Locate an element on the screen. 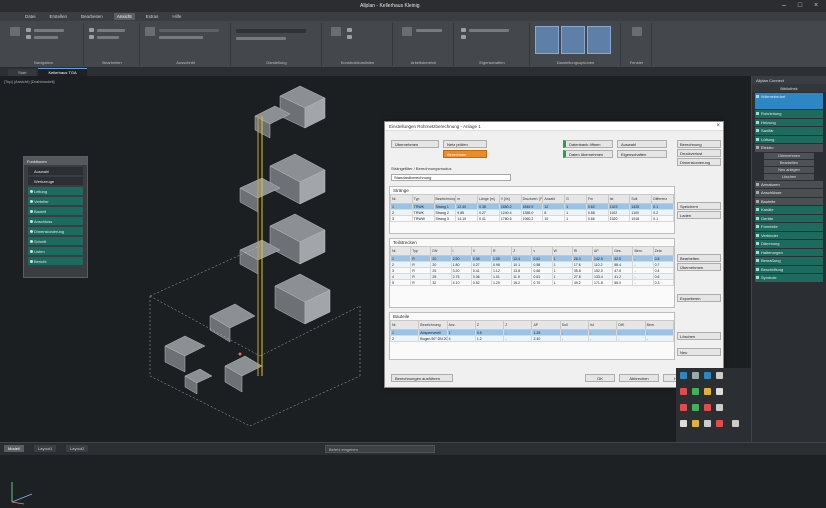 The image size is (826, 508). column-header: m is located at coordinates (467, 199).